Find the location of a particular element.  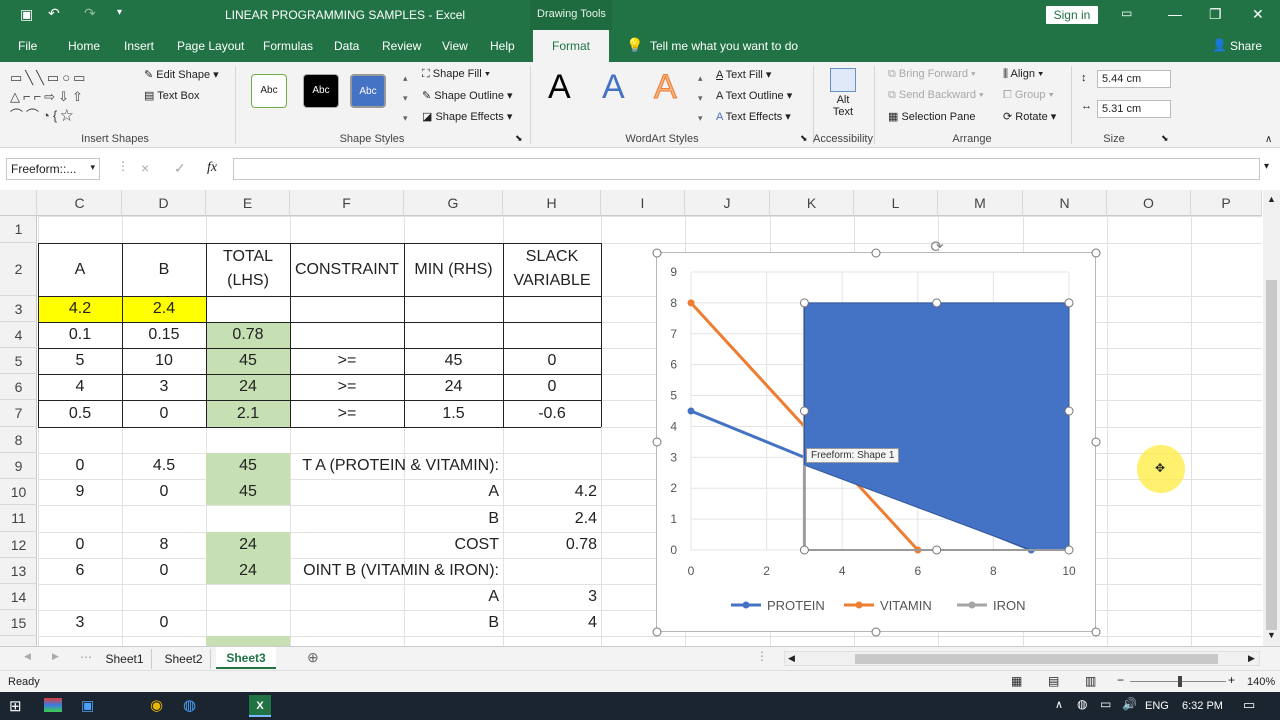

column-header: K is located at coordinates (812, 203).